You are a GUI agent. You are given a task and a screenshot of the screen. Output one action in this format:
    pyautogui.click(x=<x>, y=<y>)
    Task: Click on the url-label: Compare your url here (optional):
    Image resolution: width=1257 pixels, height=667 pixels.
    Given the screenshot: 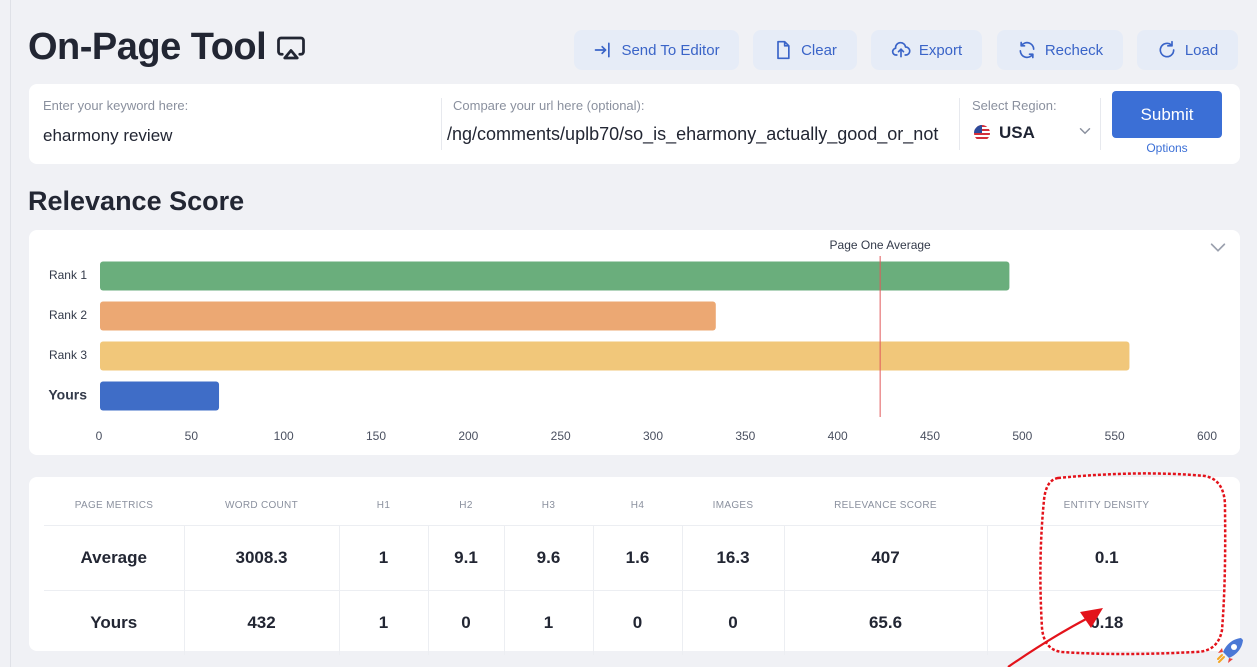 What is the action you would take?
    pyautogui.click(x=549, y=105)
    